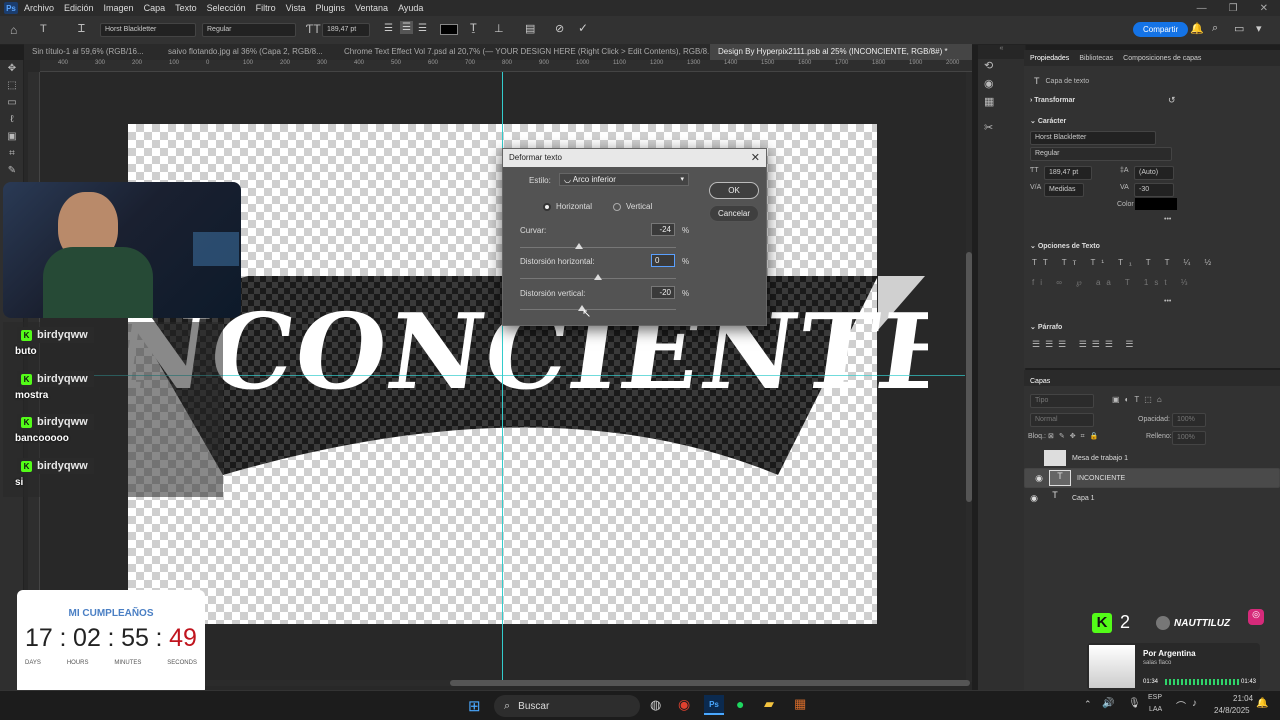  I want to click on transform-section: › Transformar, so click(1052, 100).